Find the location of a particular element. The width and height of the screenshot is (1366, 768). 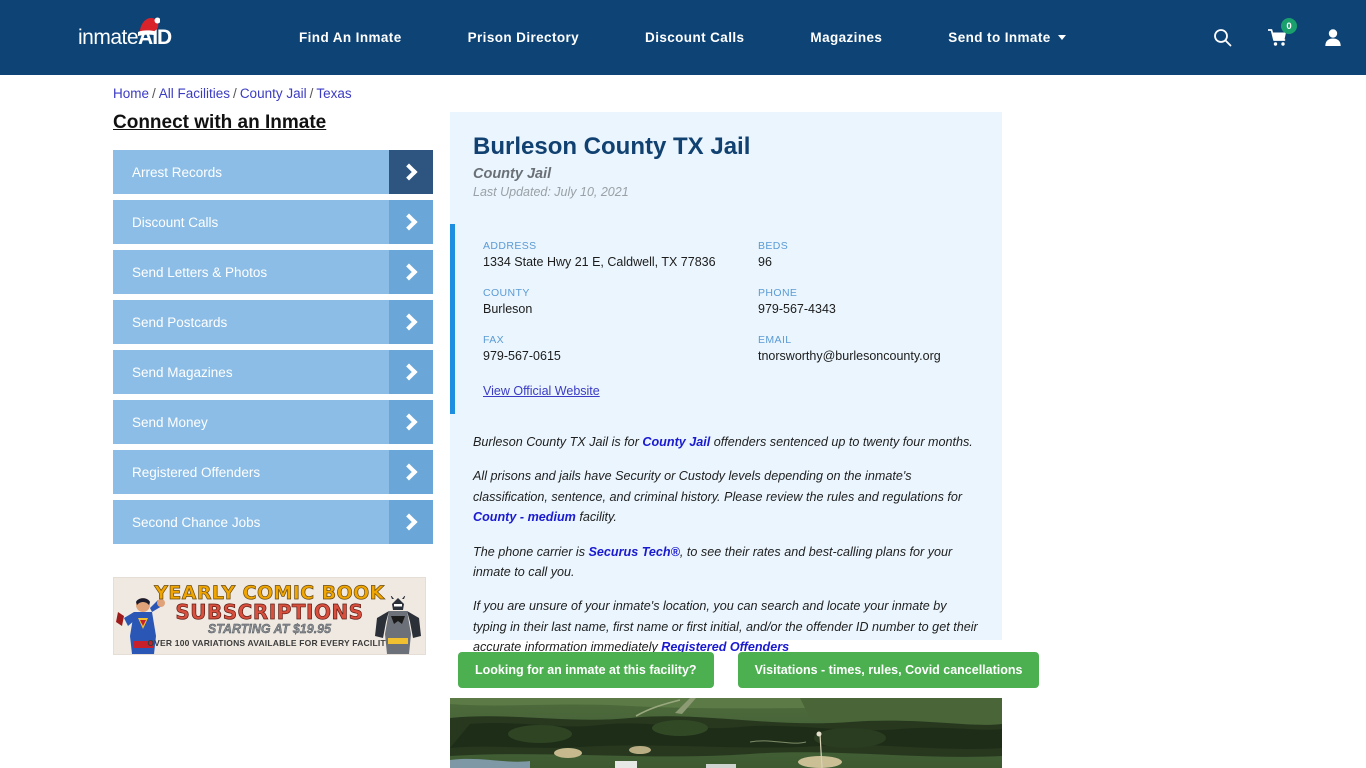

cart-count-badge: 0 is located at coordinates (1289, 26).